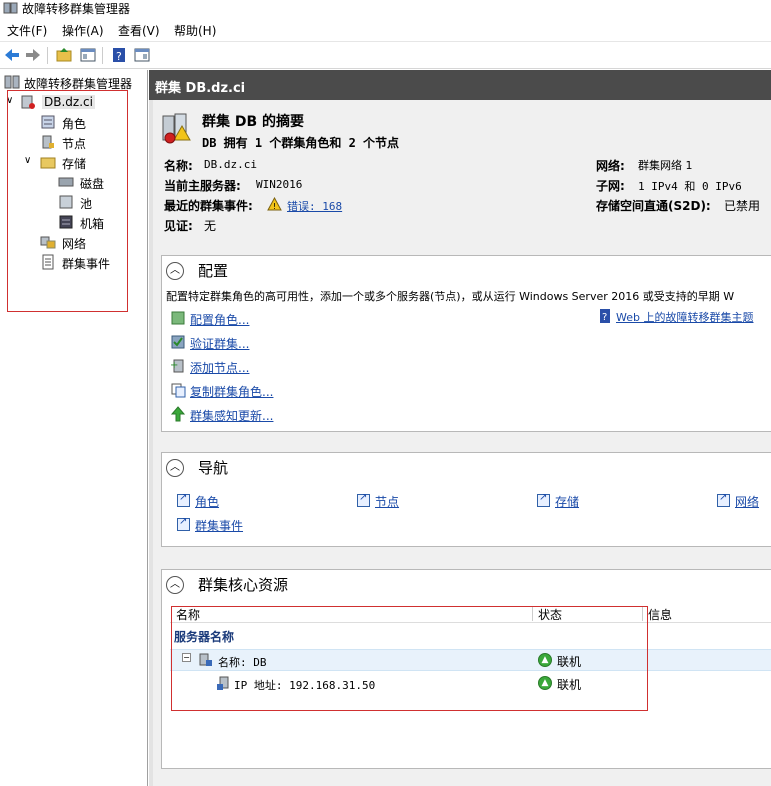 This screenshot has height=786, width=771. Describe the element at coordinates (207, 501) in the screenshot. I see `nav-roles-link: 角色` at that location.